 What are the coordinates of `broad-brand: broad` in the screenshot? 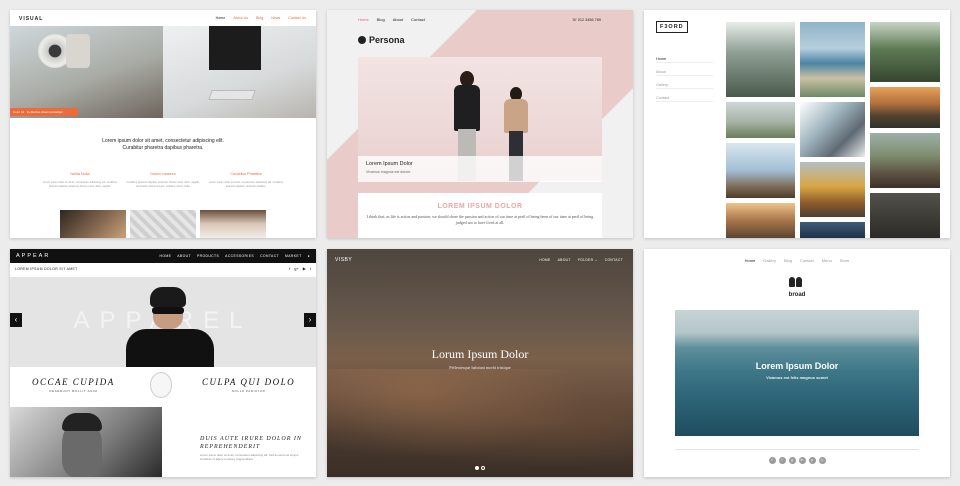 It's located at (797, 295).